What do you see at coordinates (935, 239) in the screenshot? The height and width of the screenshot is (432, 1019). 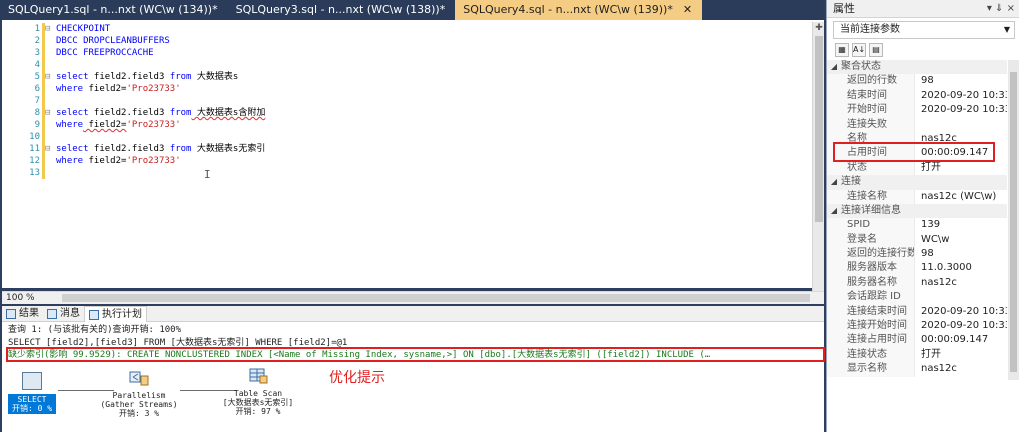 I see `property-value: WC\w` at bounding box center [935, 239].